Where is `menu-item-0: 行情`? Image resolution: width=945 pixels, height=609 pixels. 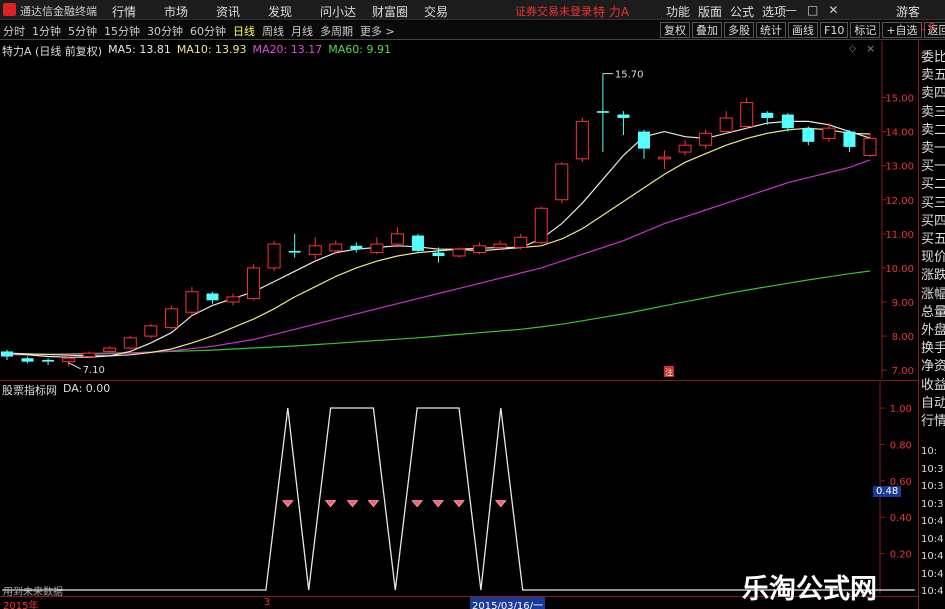 menu-item-0: 行情 is located at coordinates (138, 11).